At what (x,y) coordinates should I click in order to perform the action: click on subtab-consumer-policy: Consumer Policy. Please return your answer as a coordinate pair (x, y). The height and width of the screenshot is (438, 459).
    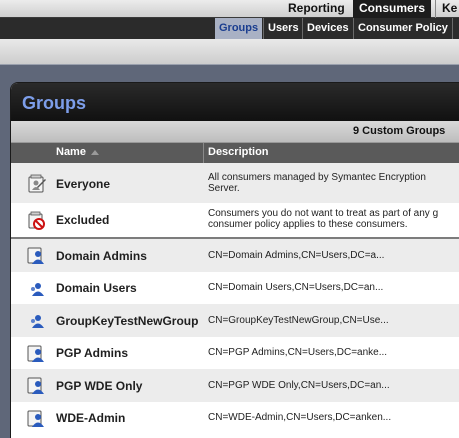
    Looking at the image, I should click on (402, 28).